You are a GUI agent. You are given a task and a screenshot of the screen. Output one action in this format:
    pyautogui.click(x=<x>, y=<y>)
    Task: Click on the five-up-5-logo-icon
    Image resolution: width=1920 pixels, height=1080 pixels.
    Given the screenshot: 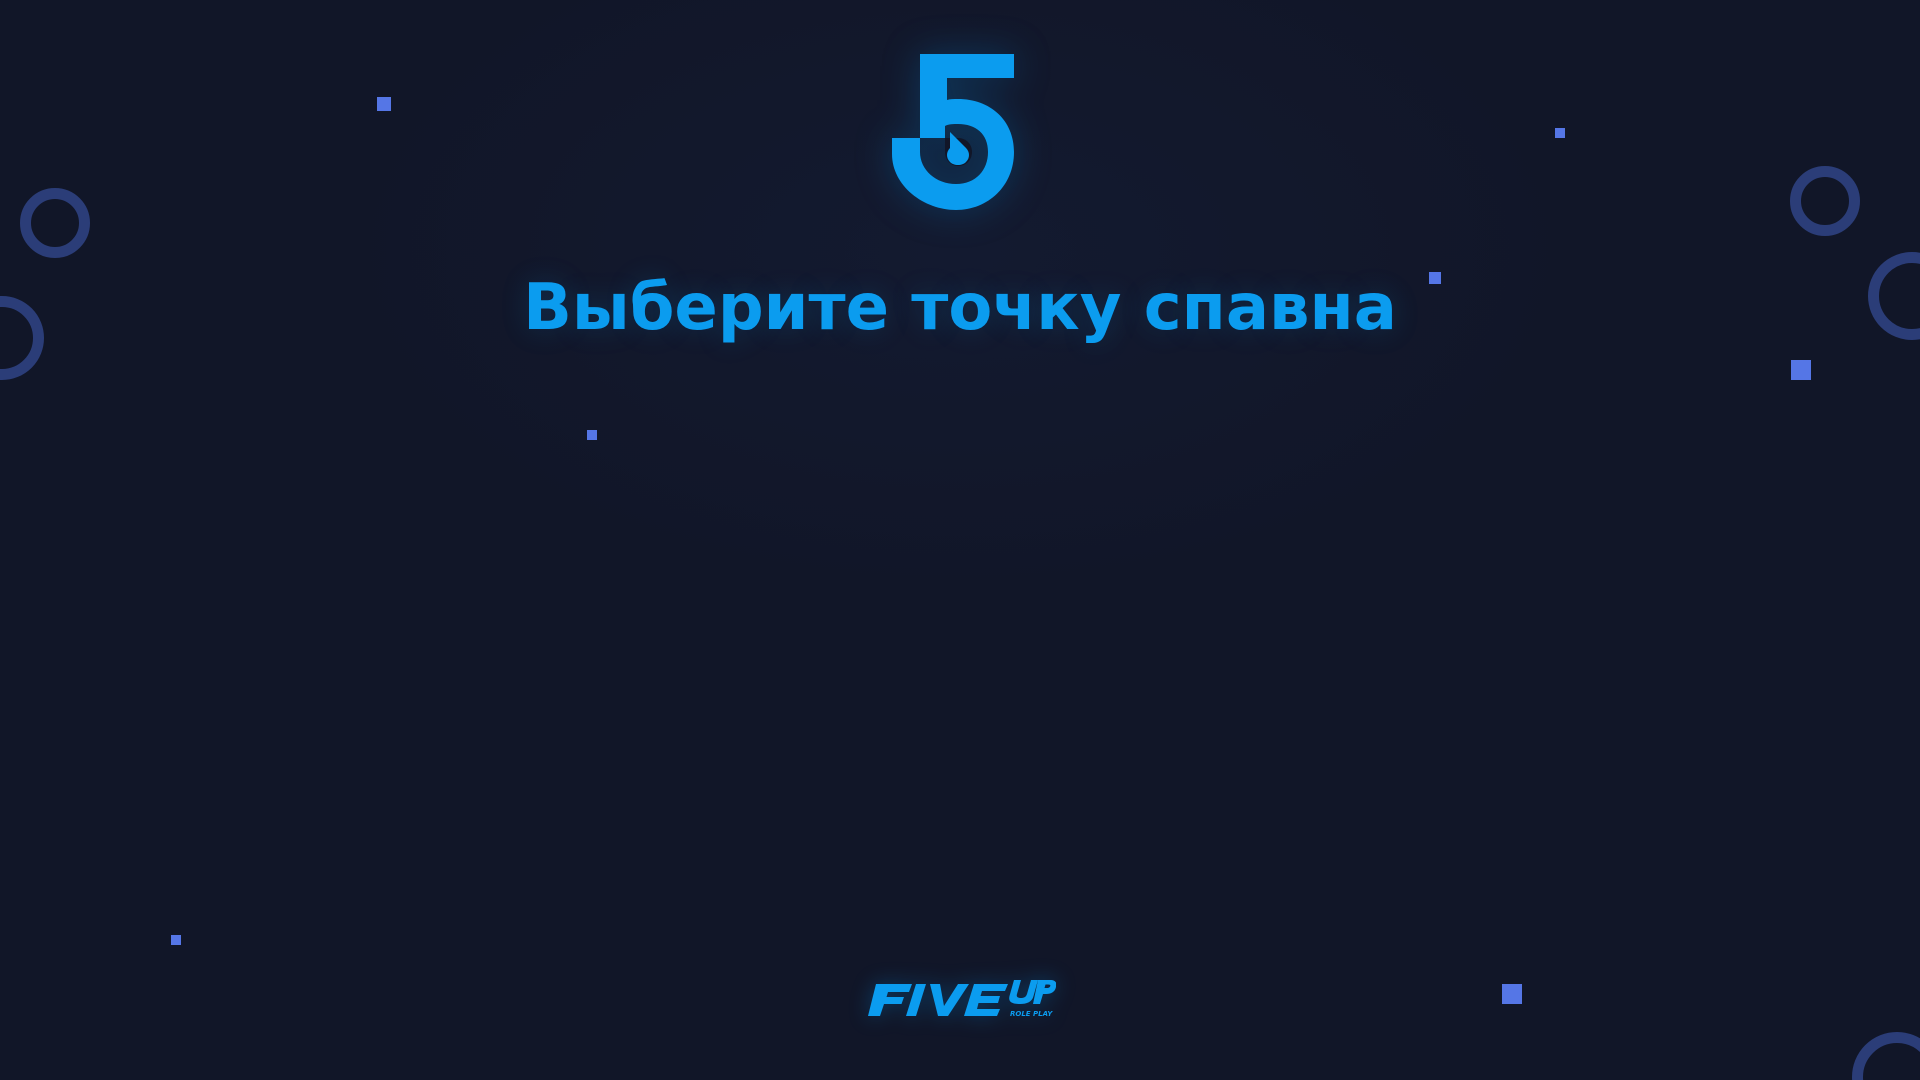 What is the action you would take?
    pyautogui.click(x=953, y=132)
    